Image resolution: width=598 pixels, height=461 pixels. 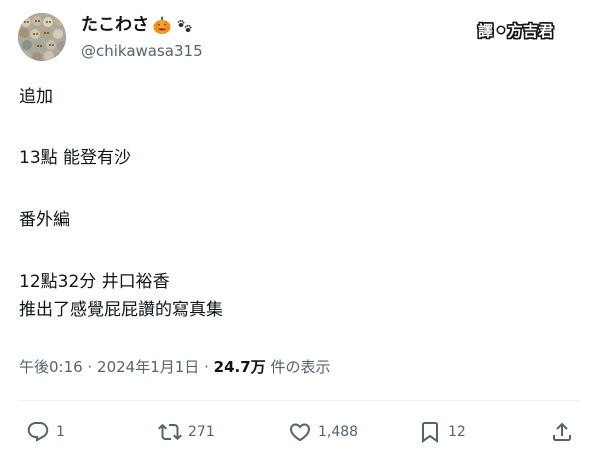 I want to click on tweet-date: 2024年1月1日, so click(x=148, y=367).